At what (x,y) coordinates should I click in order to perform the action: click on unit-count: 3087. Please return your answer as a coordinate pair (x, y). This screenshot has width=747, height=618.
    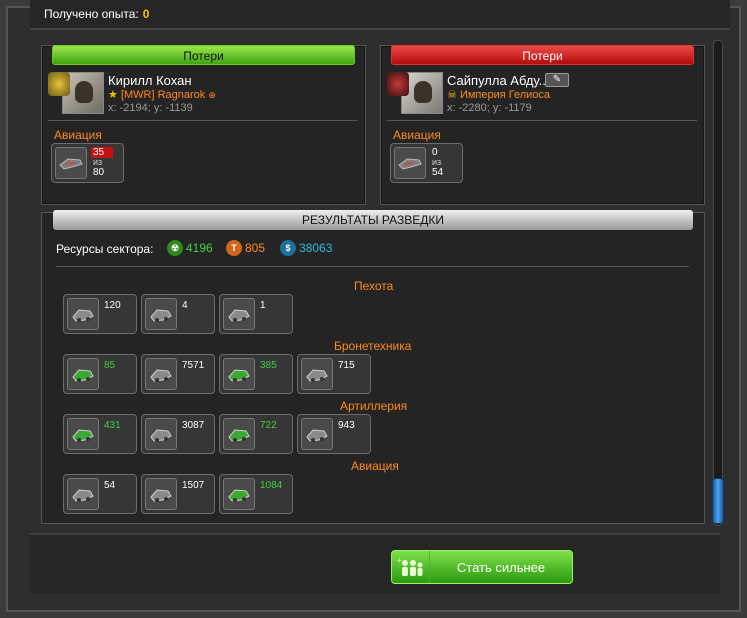
    Looking at the image, I should click on (193, 425).